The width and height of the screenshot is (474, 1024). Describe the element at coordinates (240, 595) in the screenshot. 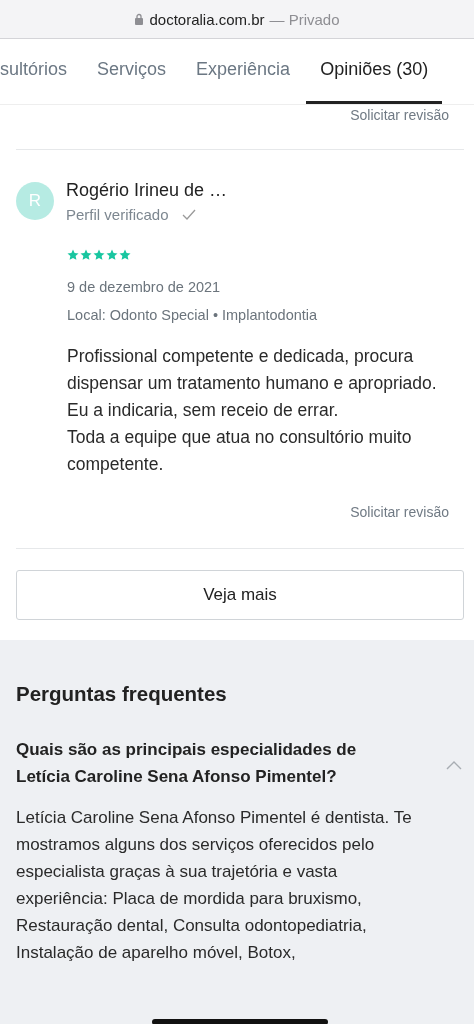

I see `see-more-button: Veja mais` at that location.